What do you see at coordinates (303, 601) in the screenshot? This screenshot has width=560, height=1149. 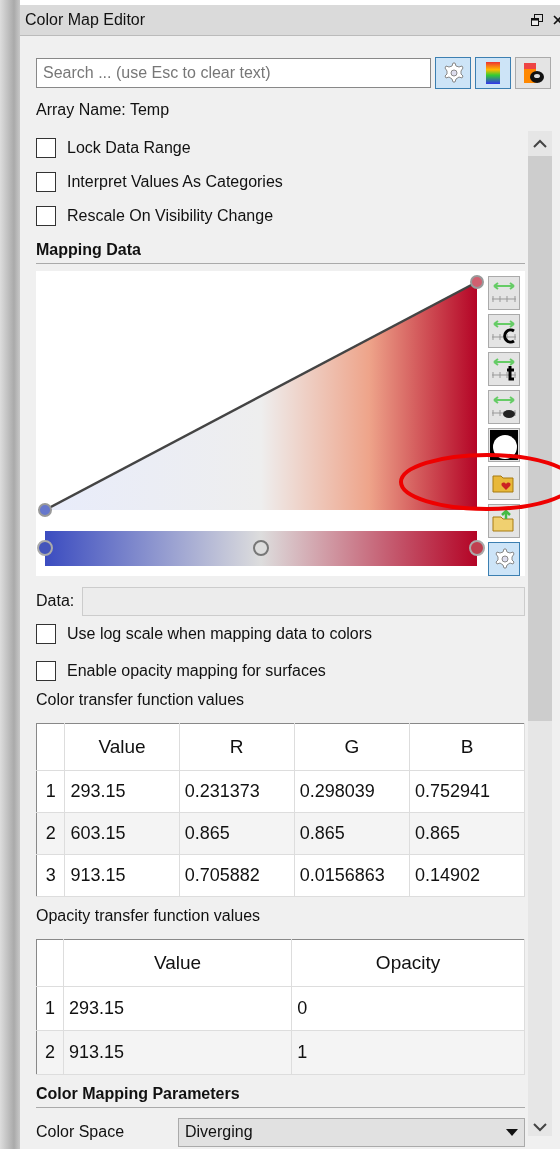 I see `data-field` at bounding box center [303, 601].